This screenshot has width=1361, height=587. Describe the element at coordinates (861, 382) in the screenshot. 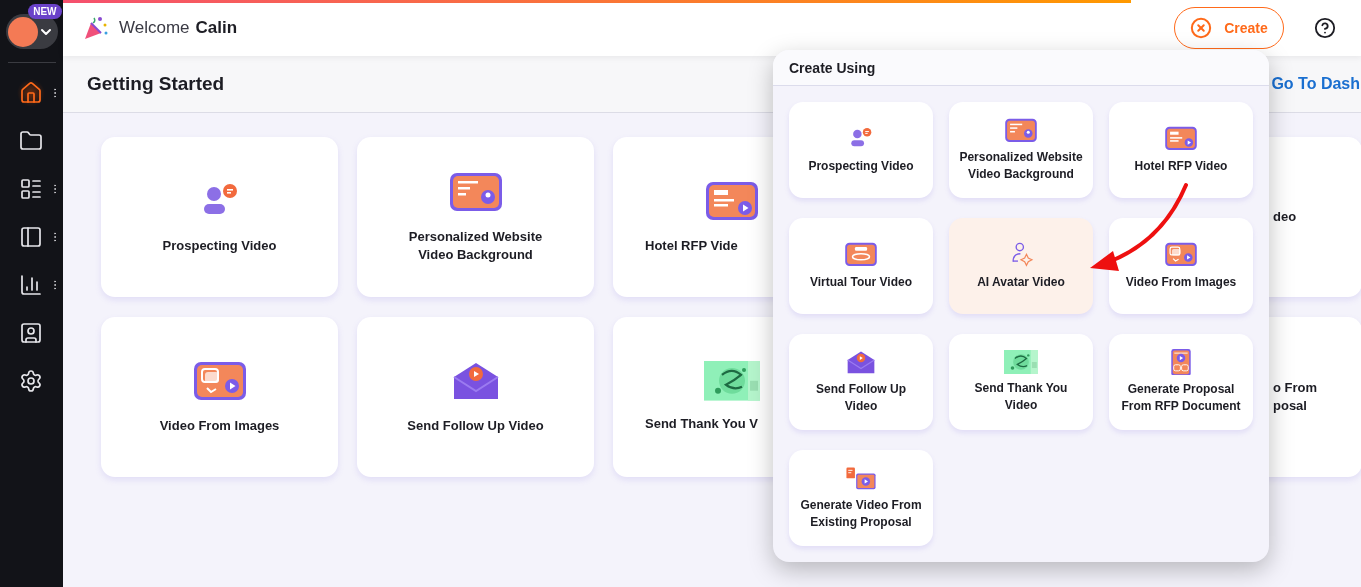

I see `menu-item: Send Follow Up Video` at that location.